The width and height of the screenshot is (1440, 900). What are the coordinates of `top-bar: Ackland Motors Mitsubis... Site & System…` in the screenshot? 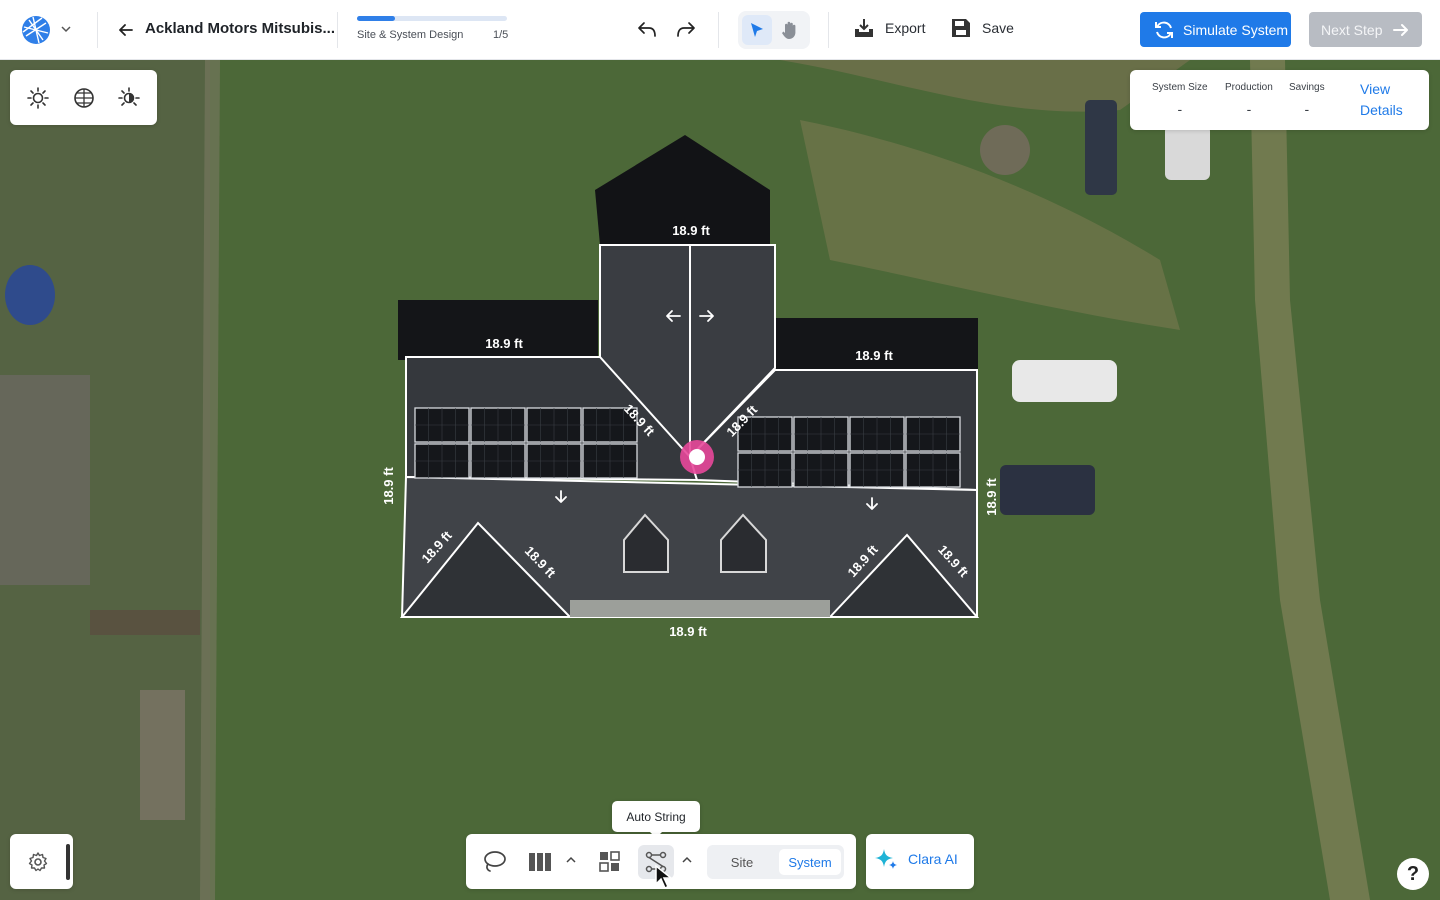 It's located at (720, 30).